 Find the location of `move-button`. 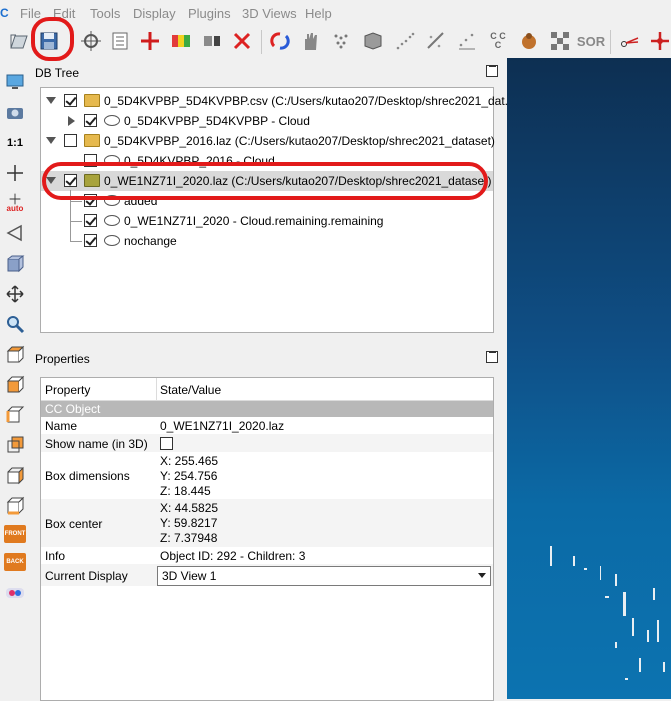

move-button is located at coordinates (15, 294).